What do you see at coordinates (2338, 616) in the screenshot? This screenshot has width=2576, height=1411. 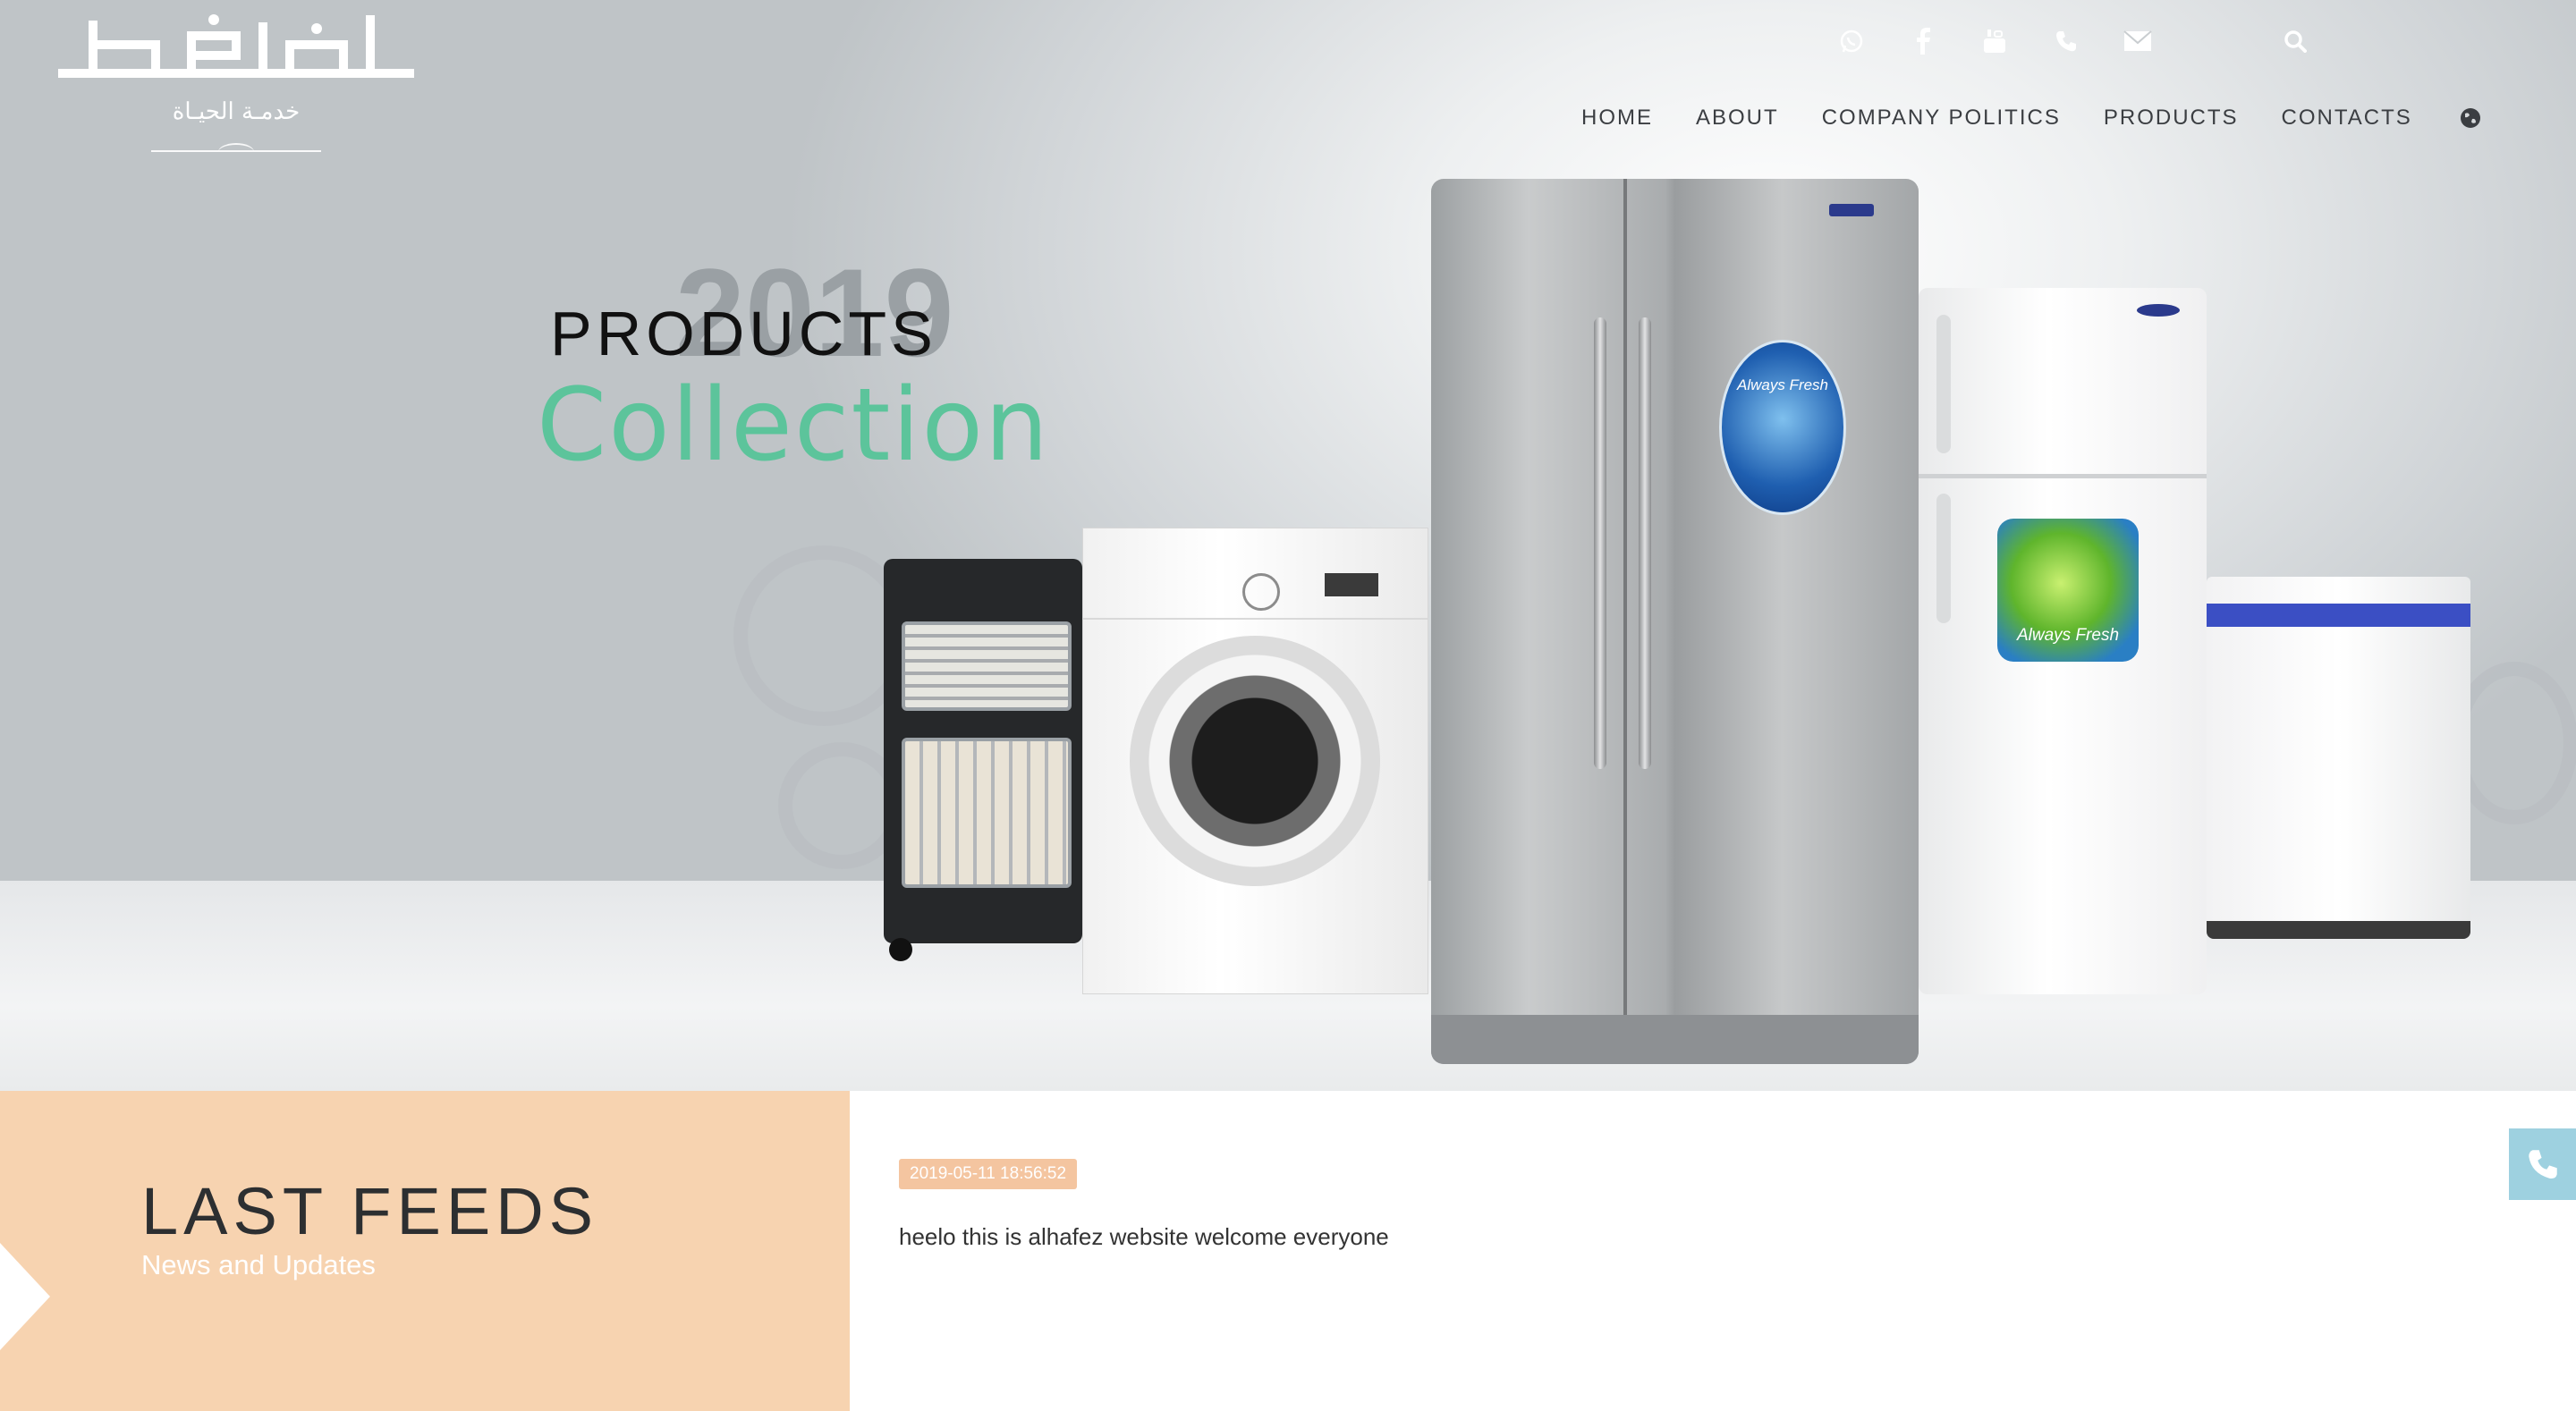 I see `twin-tub-lid` at bounding box center [2338, 616].